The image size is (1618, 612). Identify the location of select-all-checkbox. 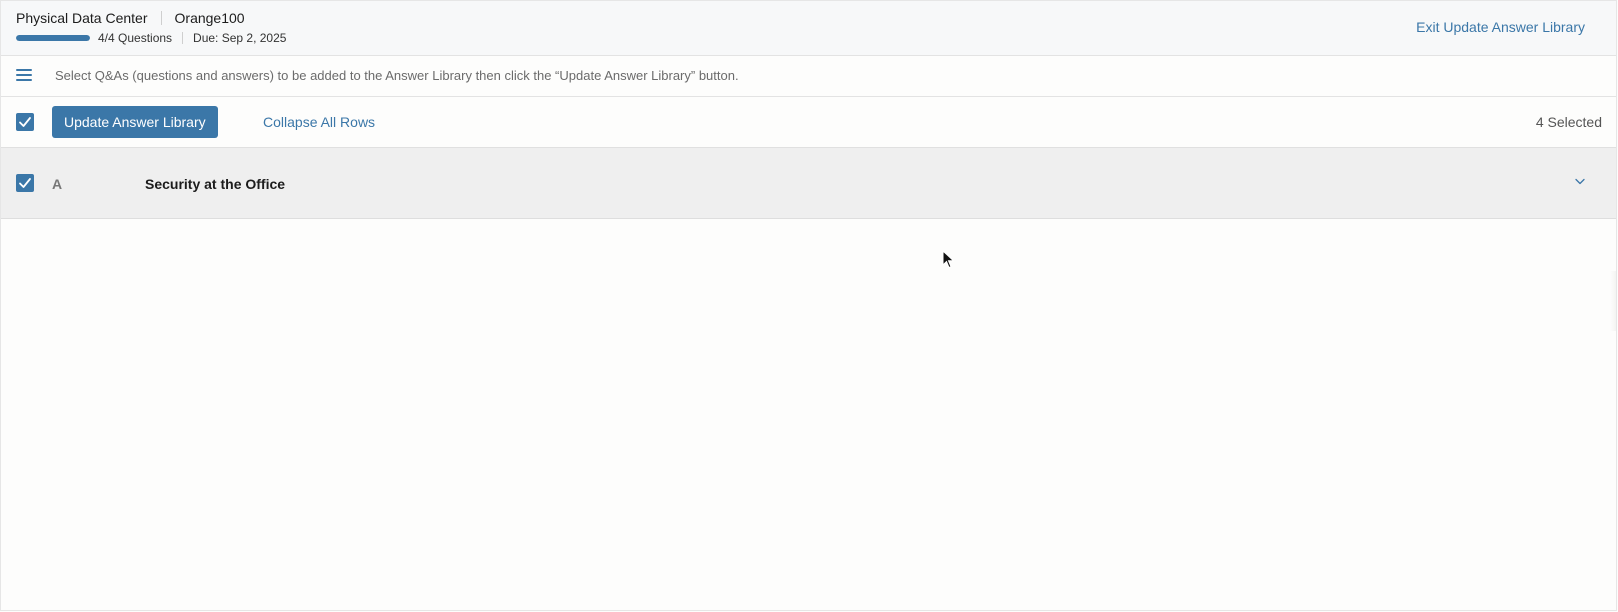
(25, 122).